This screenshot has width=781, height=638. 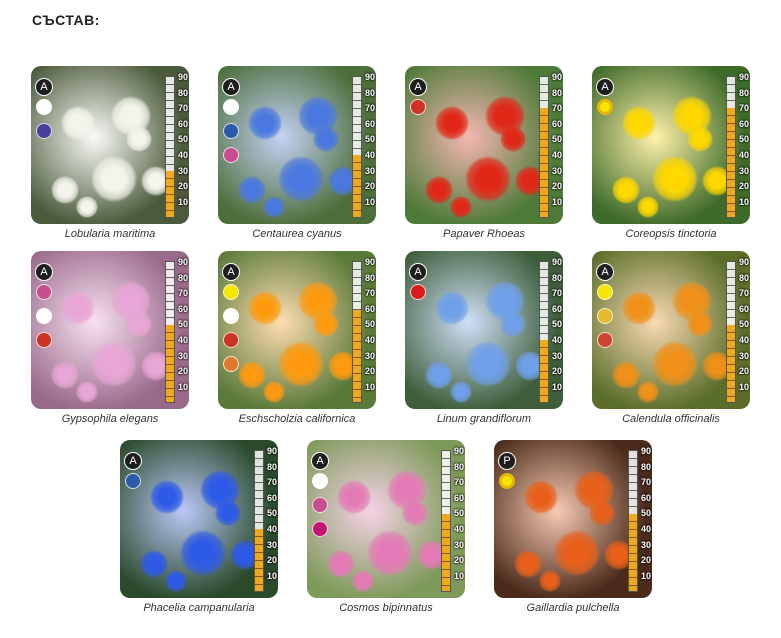 I want to click on plant-name: Cosmos bipinnatus, so click(x=386, y=608).